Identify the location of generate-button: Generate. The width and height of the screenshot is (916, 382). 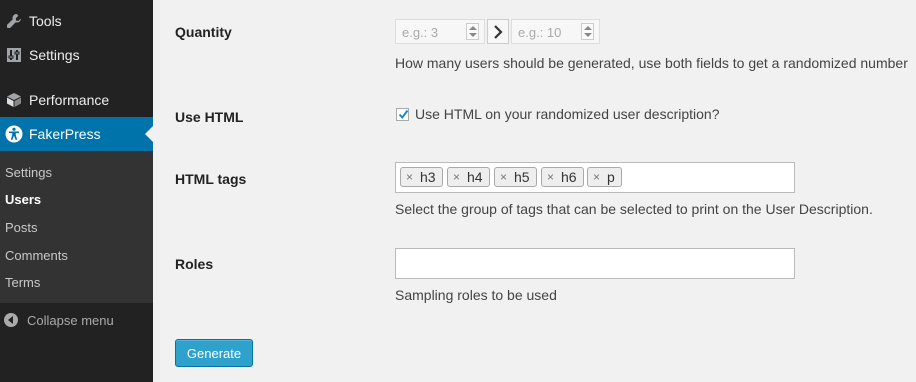
(214, 353).